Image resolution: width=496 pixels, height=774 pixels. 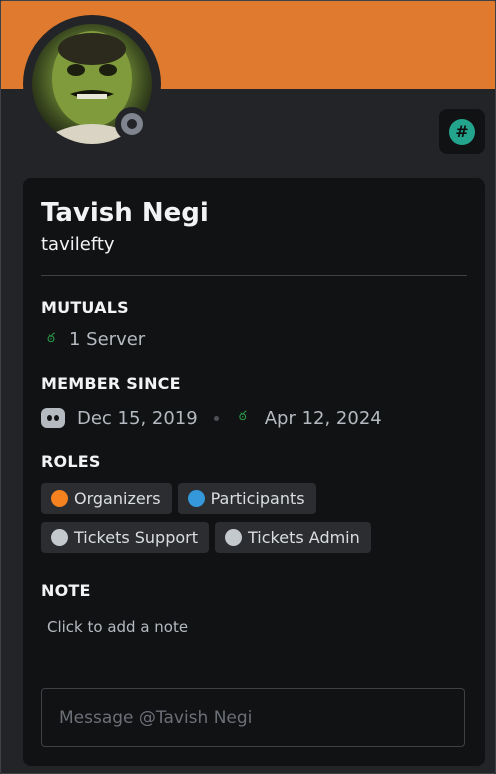 I want to click on member-since-row: Dec 15, 2019 ఠ Apr 12, 2024, so click(x=211, y=418).